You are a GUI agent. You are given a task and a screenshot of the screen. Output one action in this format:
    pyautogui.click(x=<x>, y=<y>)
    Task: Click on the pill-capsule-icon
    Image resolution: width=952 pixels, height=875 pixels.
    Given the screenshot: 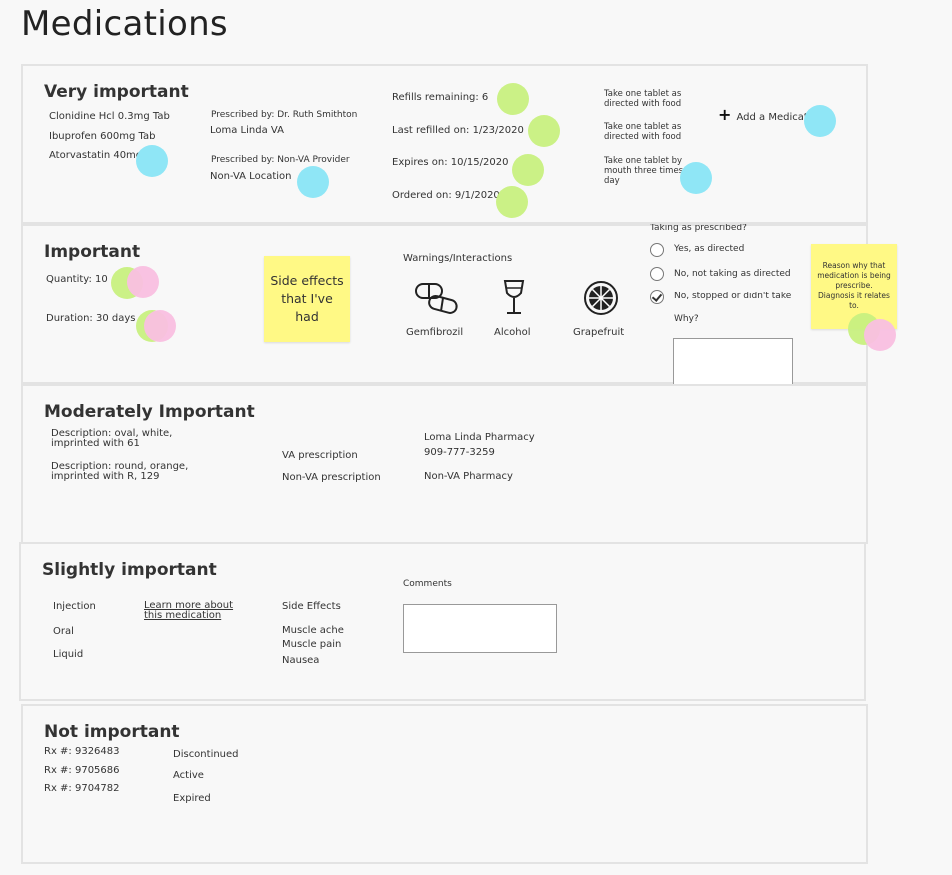 What is the action you would take?
    pyautogui.click(x=436, y=298)
    